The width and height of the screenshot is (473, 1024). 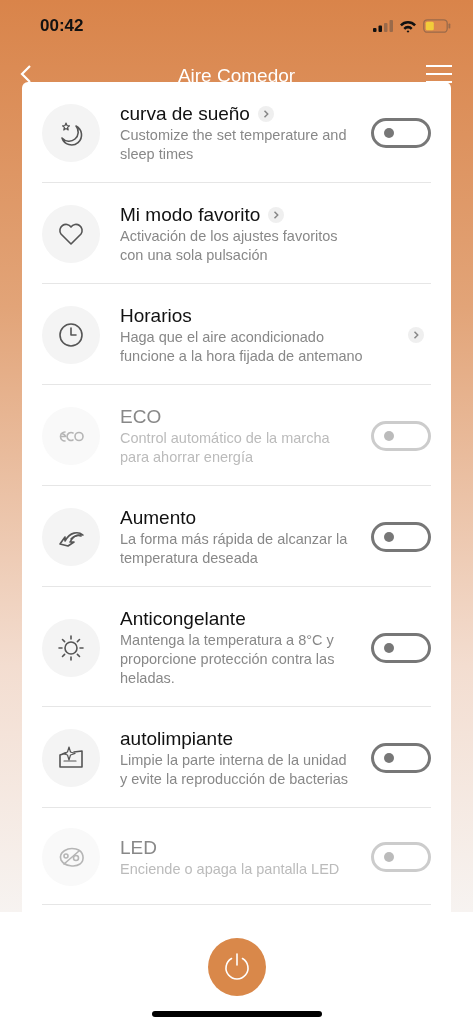 What do you see at coordinates (229, 246) in the screenshot?
I see `setting-description: Activación de los ajustes favoritos con una sola pulsación` at bounding box center [229, 246].